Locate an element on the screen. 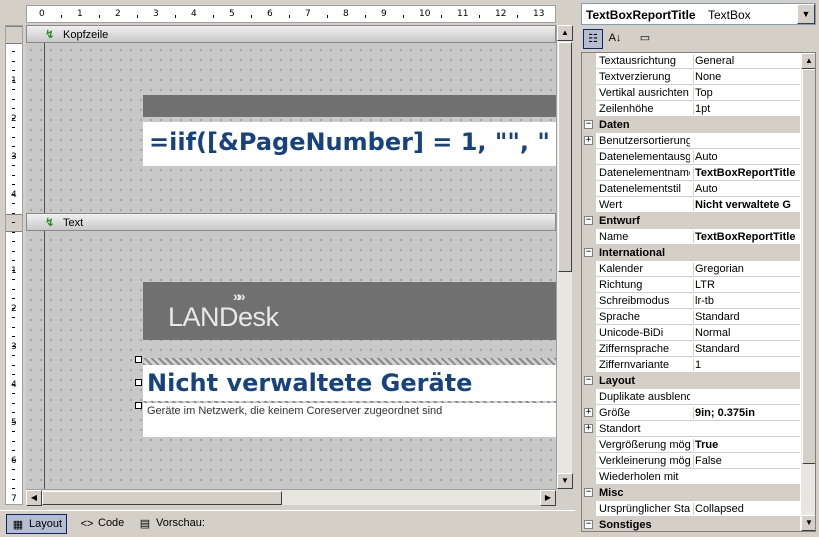  designer-horizontal-scrollbar: ◀ ▶ is located at coordinates (291, 497).